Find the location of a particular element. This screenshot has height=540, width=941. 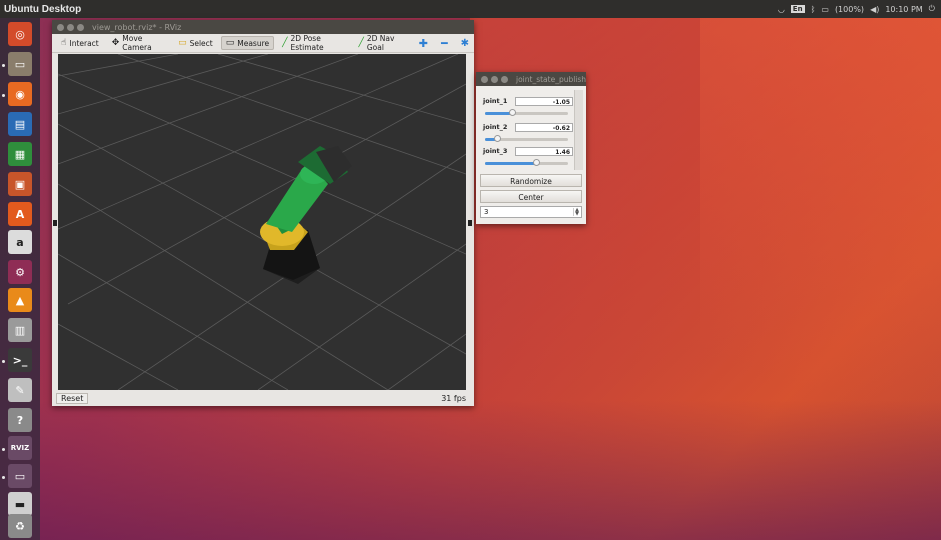

rviz-title: view_robot.rviz* - RViz is located at coordinates (137, 27).